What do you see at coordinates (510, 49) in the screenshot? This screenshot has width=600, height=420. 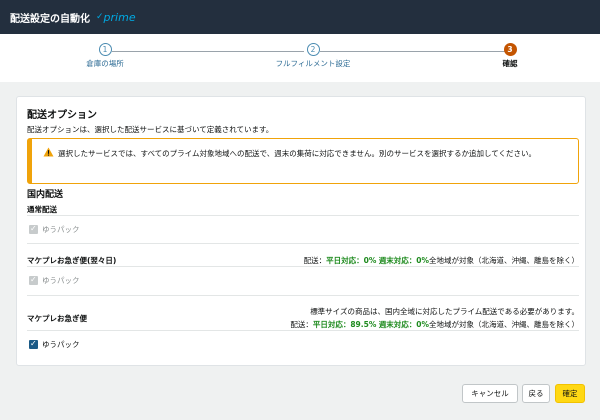 I see `step-number: 3` at bounding box center [510, 49].